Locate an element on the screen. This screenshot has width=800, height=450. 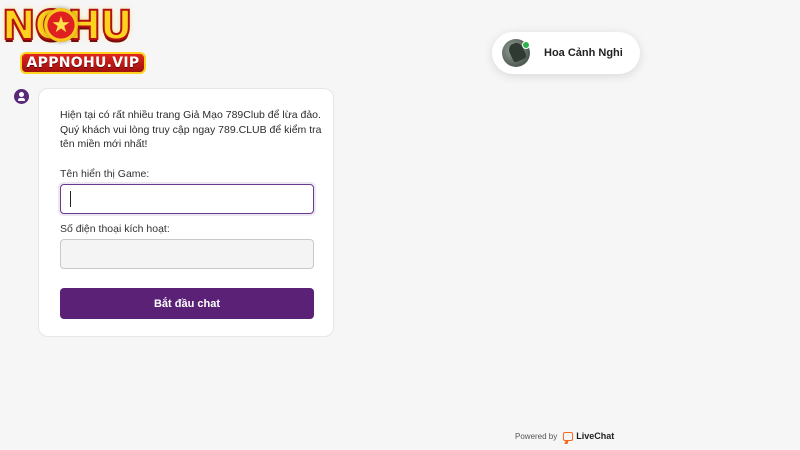
text-caret is located at coordinates (70, 199).